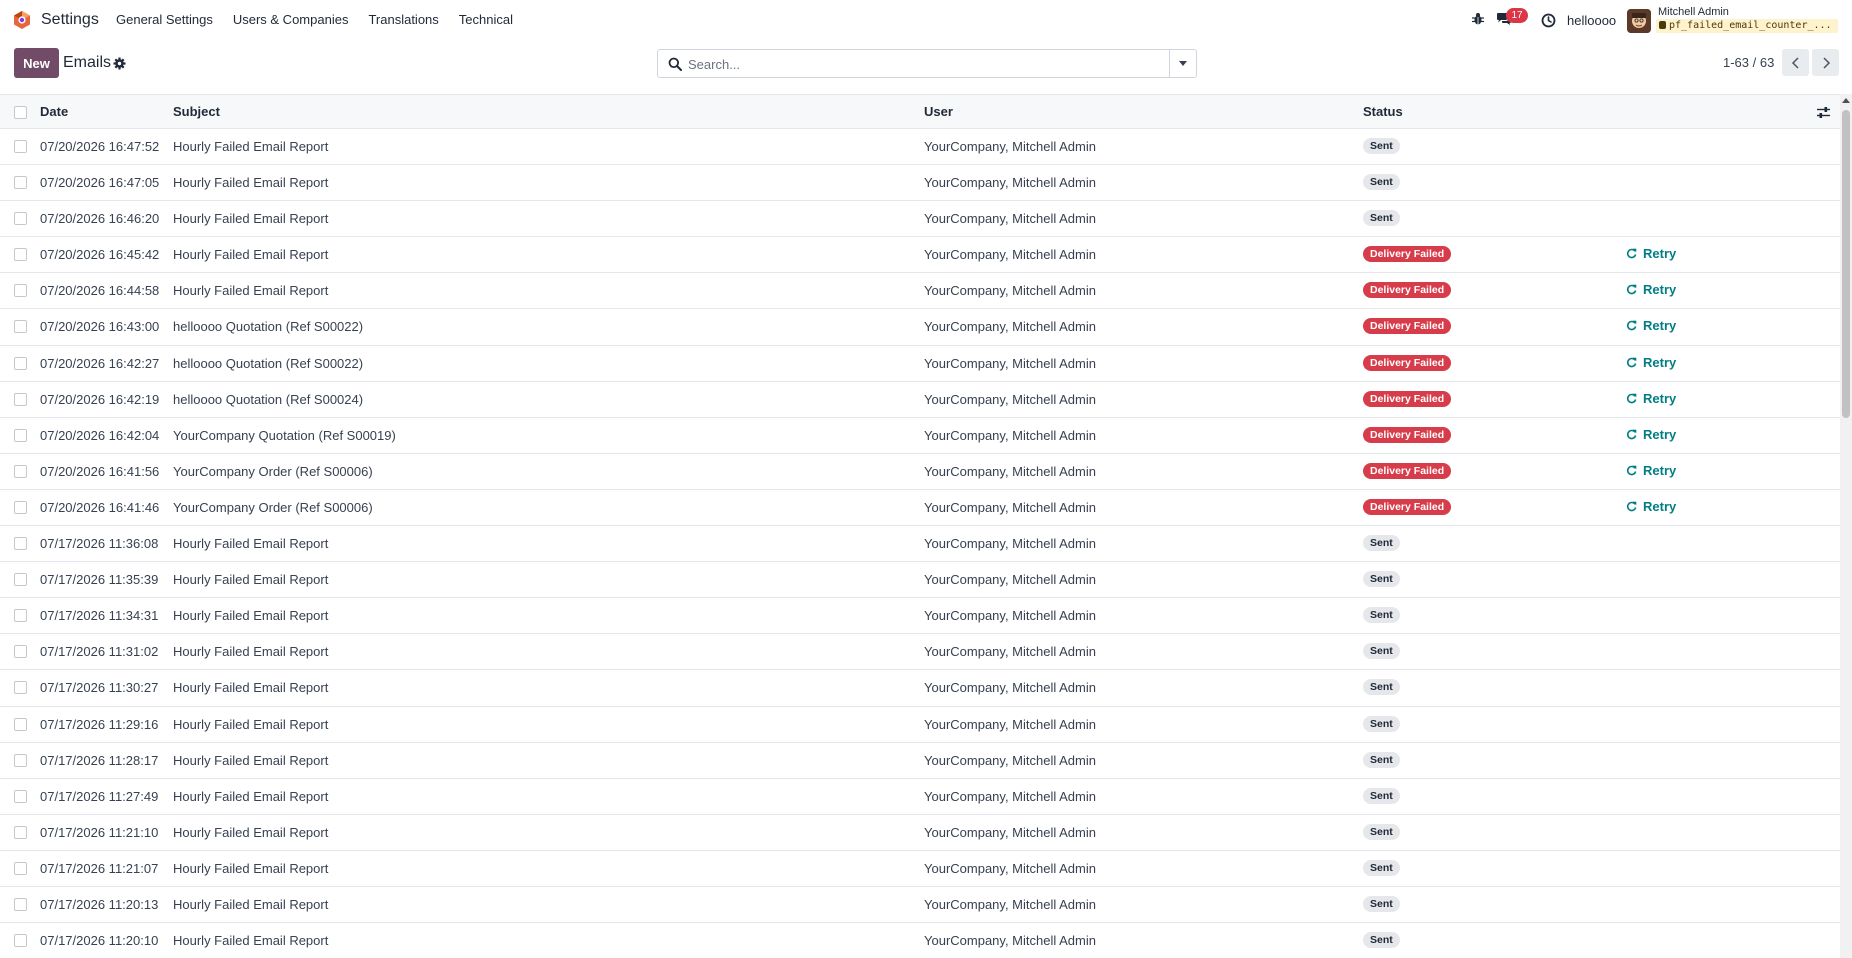  What do you see at coordinates (164, 19) in the screenshot?
I see `menu-general-settings: General Settings` at bounding box center [164, 19].